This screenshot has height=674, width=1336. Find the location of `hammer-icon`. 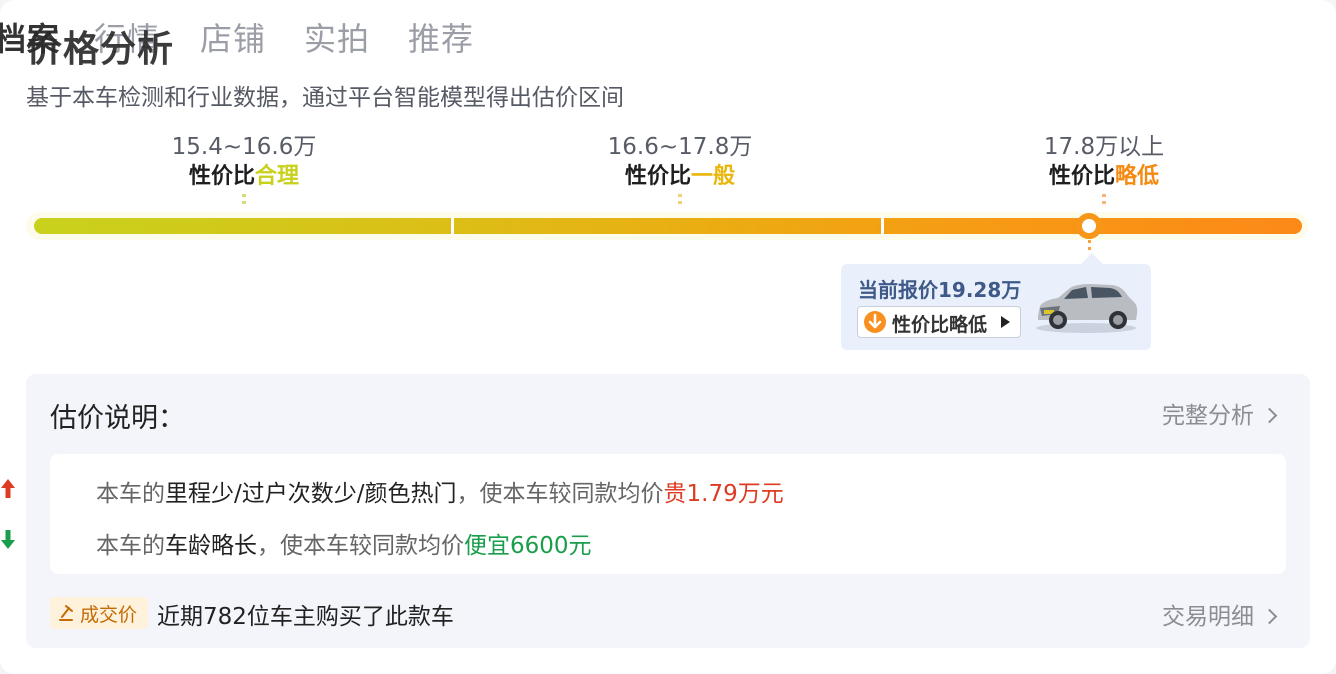

hammer-icon is located at coordinates (67, 615).